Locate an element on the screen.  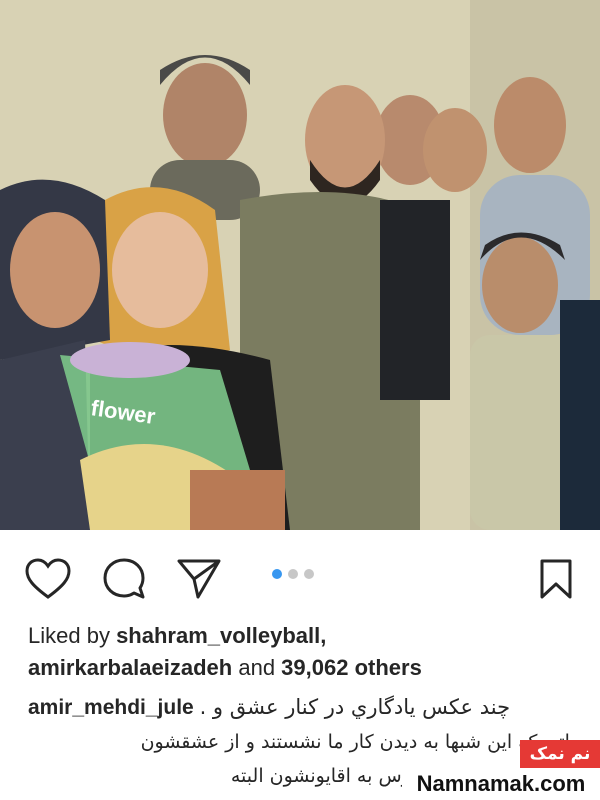
likes-prefix: Liked by is located at coordinates (72, 635).